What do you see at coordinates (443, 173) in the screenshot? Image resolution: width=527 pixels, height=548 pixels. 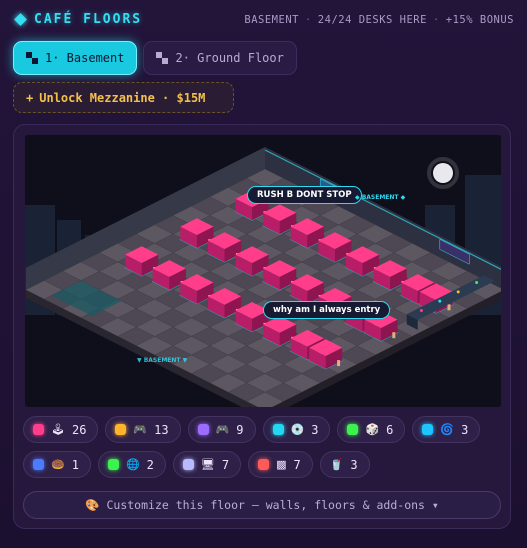 I see `moon` at bounding box center [443, 173].